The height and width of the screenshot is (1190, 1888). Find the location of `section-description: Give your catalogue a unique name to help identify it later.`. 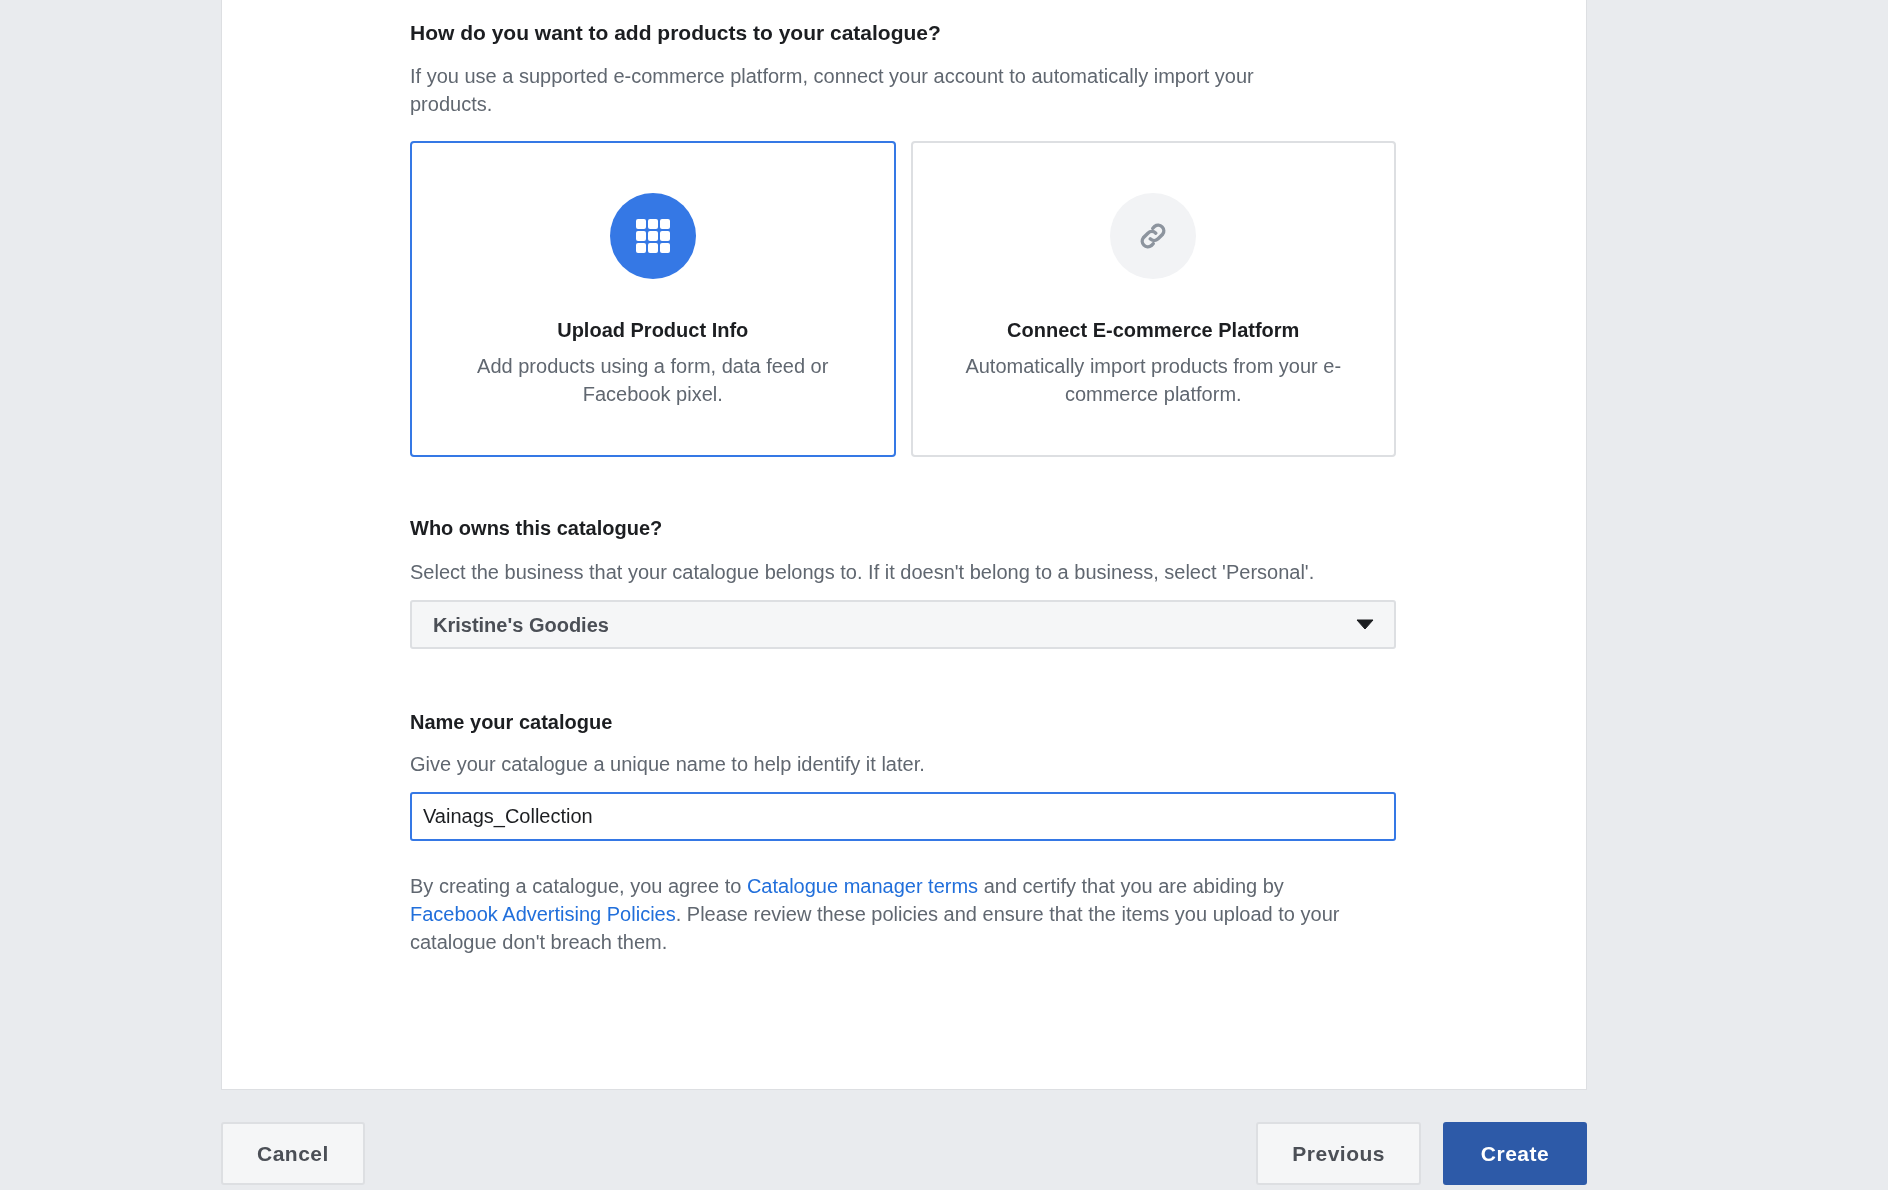

section-description: Give your catalogue a unique name to help identify it later. is located at coordinates (668, 764).